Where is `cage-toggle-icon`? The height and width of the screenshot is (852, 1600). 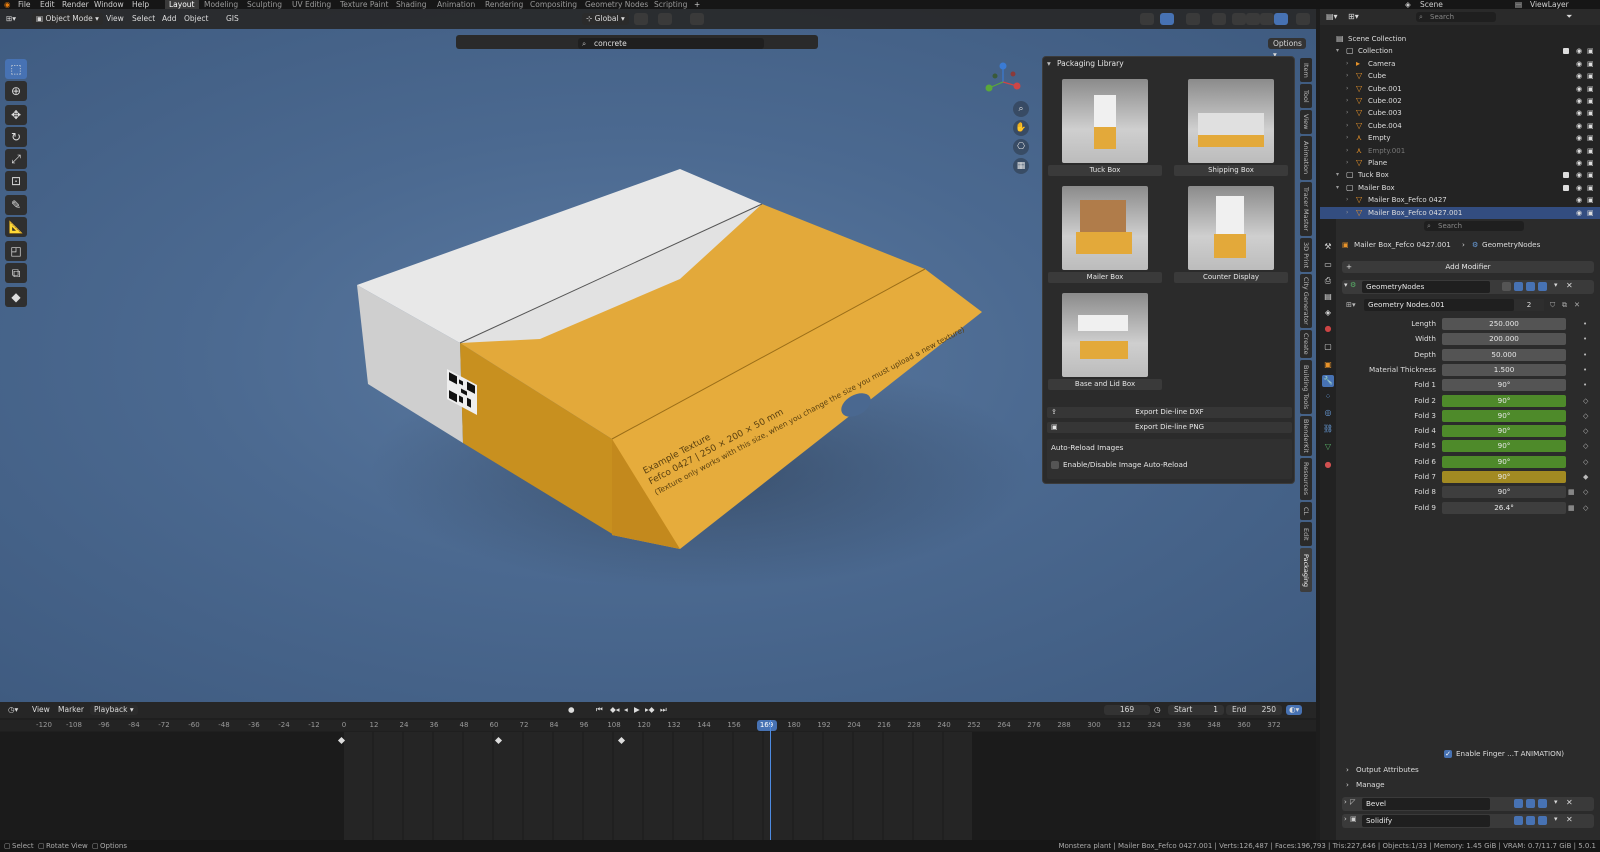 cage-toggle-icon is located at coordinates (1518, 286).